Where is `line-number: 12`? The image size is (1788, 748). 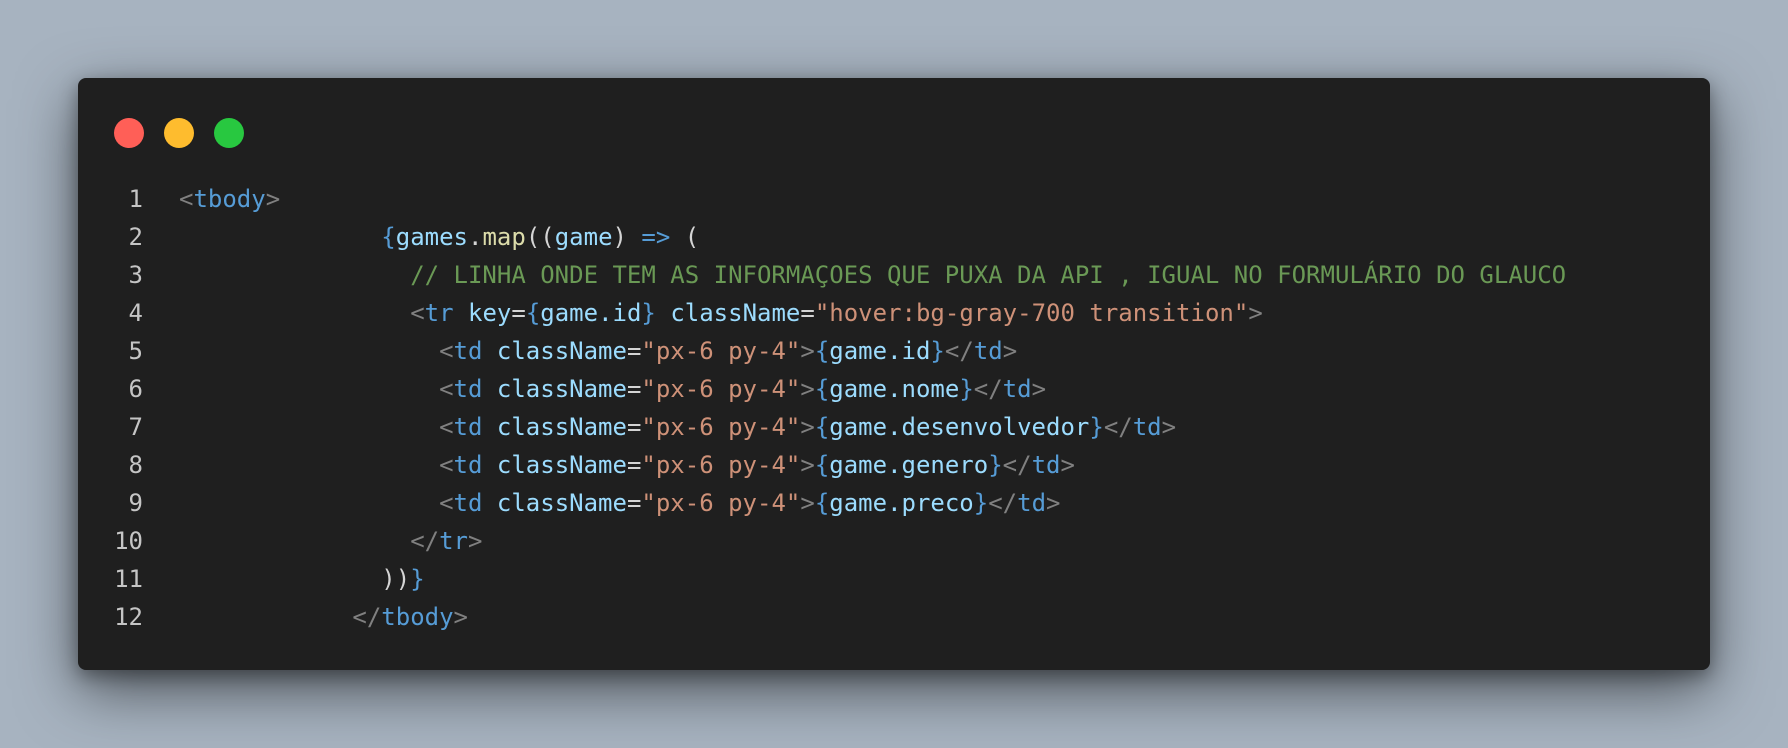
line-number: 12 is located at coordinates (128, 617).